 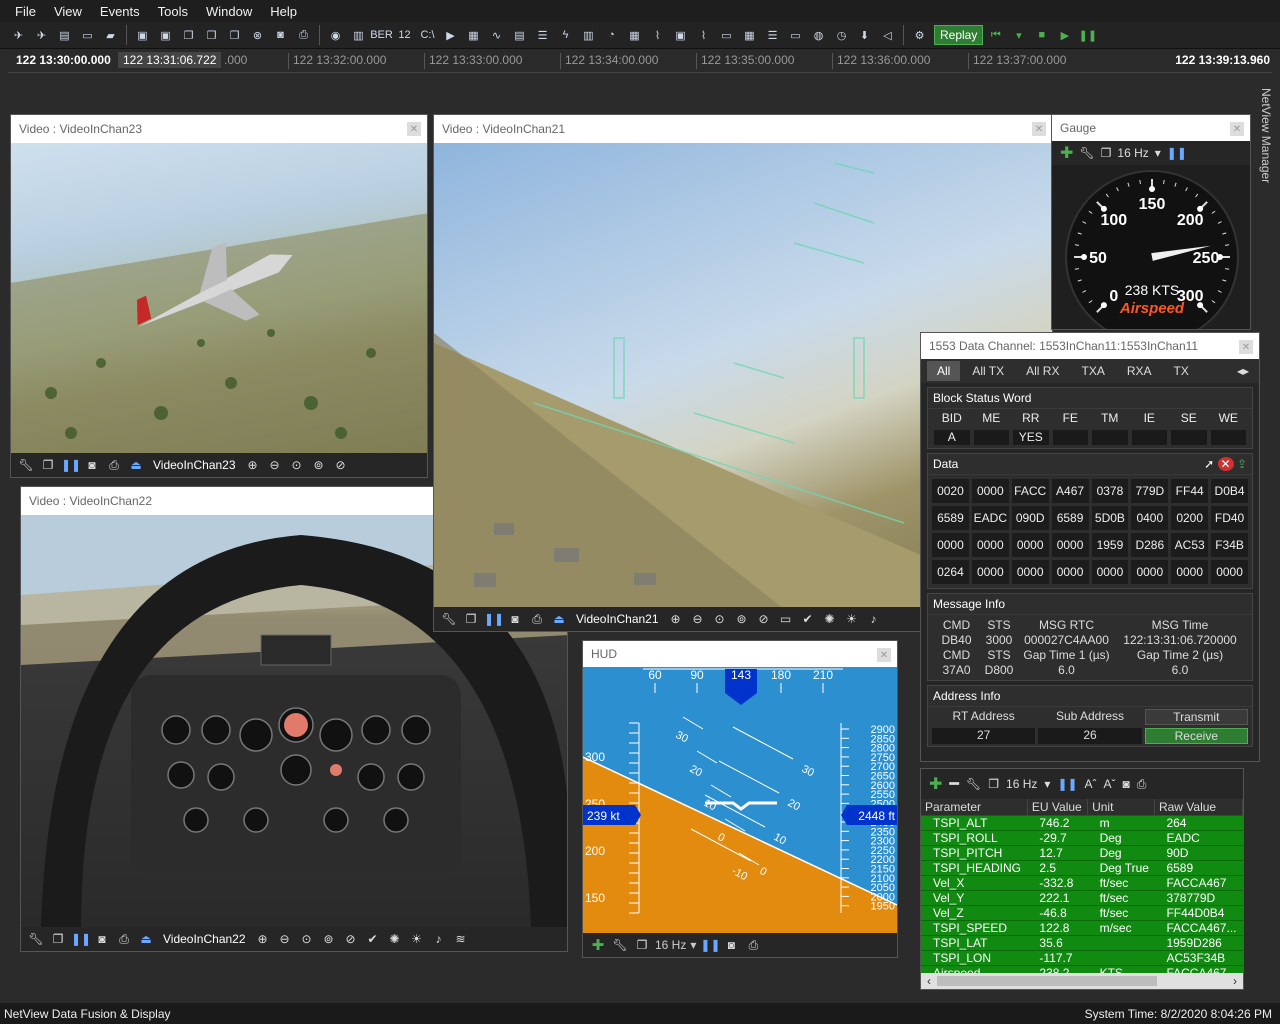 I want to click on menu-file: File, so click(x=25, y=11).